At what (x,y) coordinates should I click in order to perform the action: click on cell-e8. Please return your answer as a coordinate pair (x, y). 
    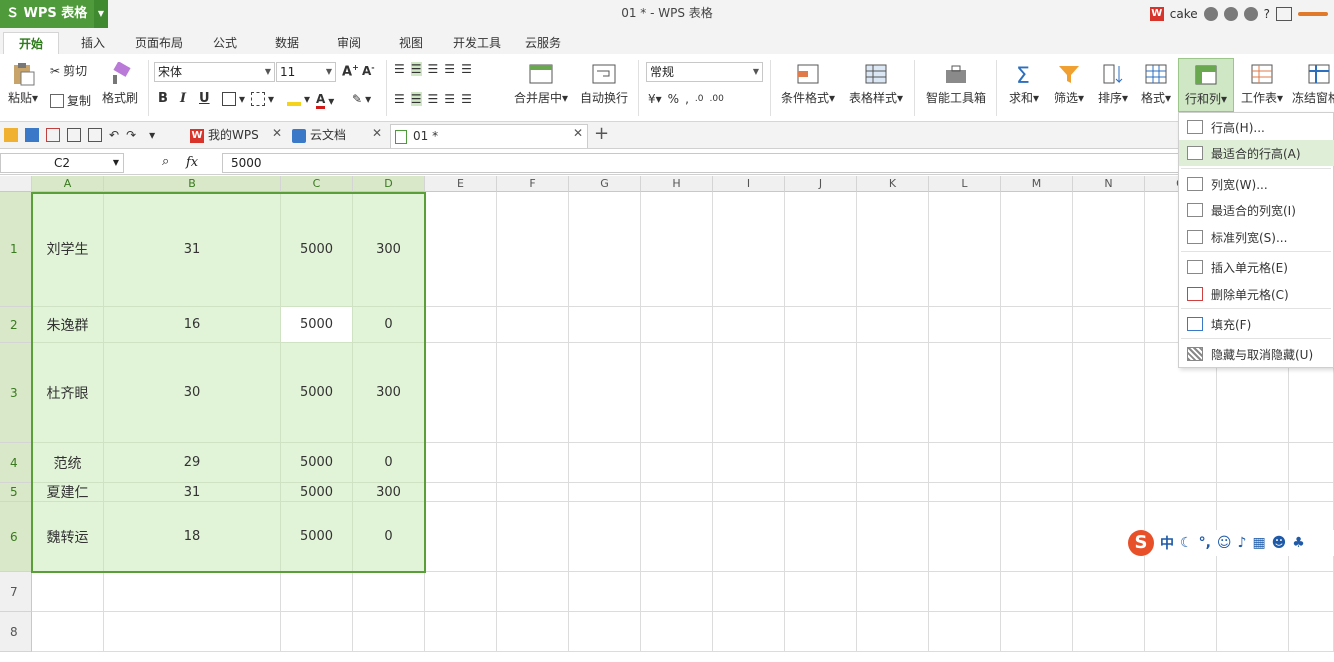
    Looking at the image, I should click on (461, 632).